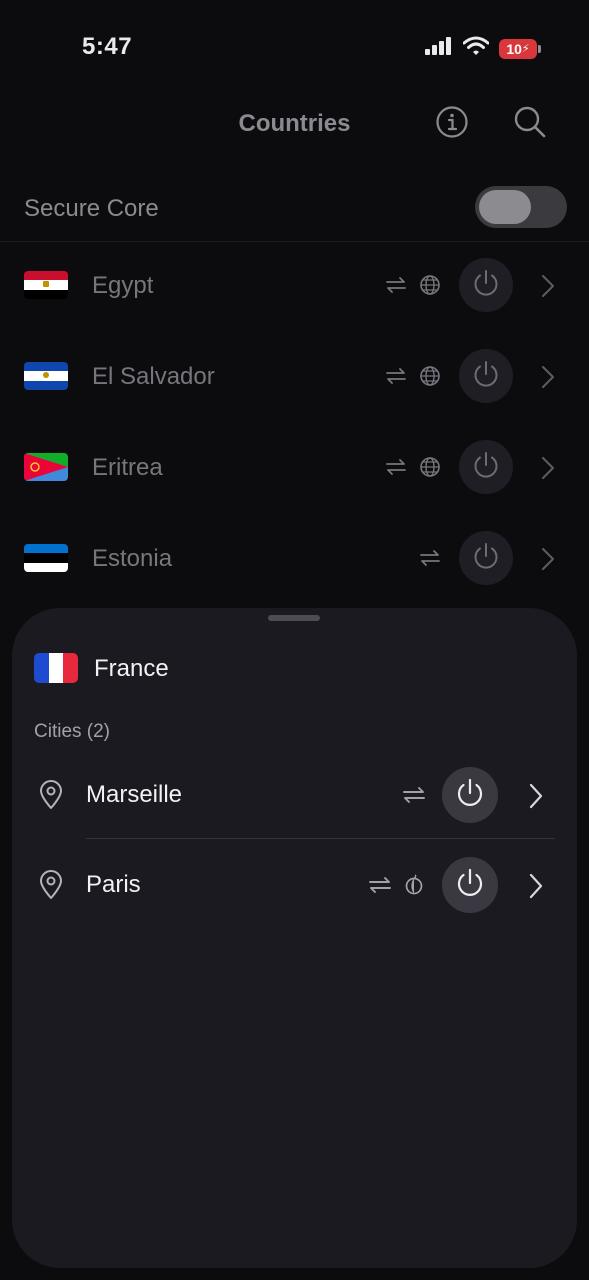 This screenshot has height=1280, width=589. I want to click on battery-level: 10, so click(514, 48).